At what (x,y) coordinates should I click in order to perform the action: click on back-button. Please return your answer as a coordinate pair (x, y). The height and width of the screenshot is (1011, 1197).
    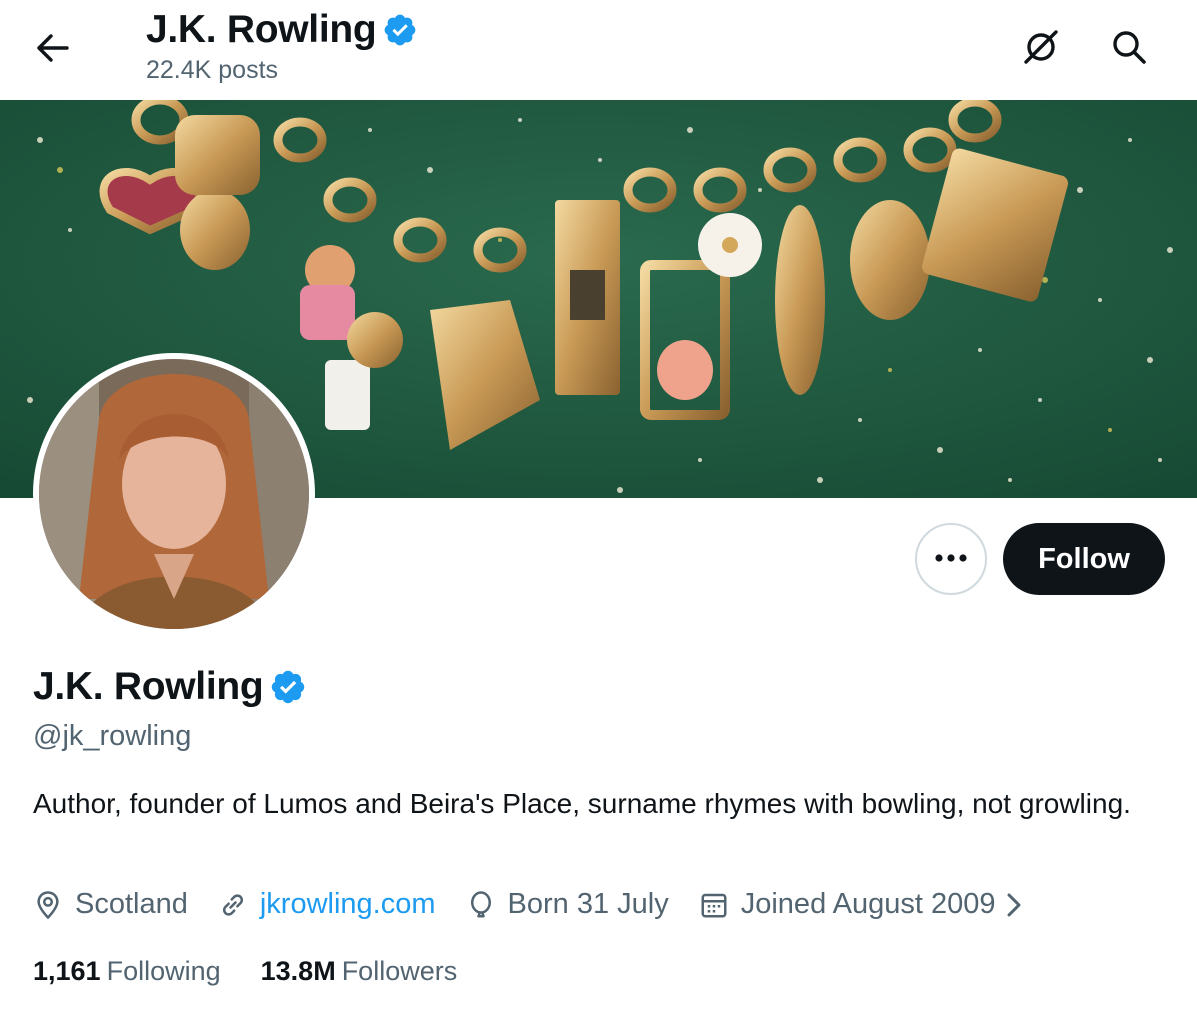
    Looking at the image, I should click on (53, 50).